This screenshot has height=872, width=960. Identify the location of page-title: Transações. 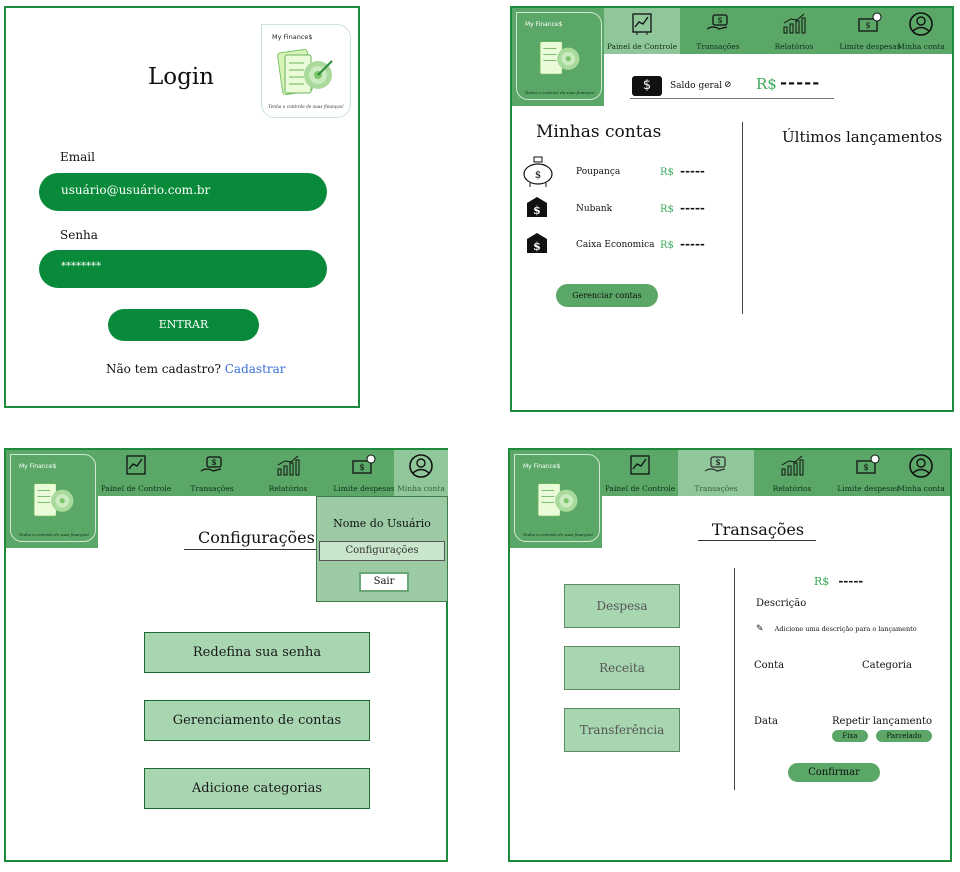
(758, 529).